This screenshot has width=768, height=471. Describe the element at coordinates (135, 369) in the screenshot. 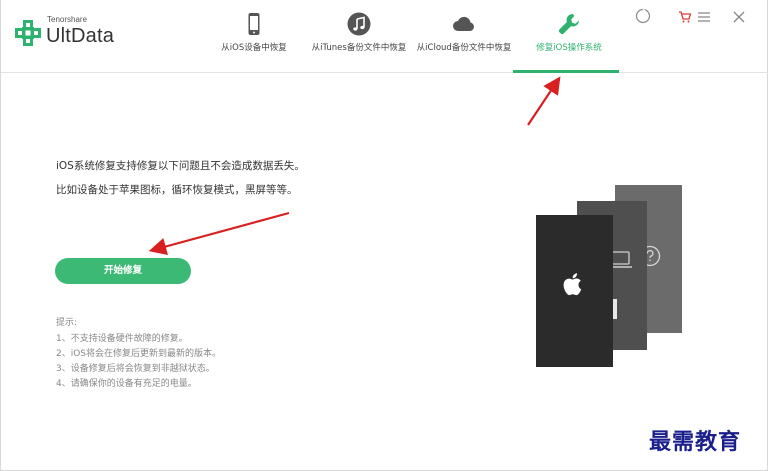

I see `tip-item: 3、设备修复后将会恢复到非越狱状态。` at that location.